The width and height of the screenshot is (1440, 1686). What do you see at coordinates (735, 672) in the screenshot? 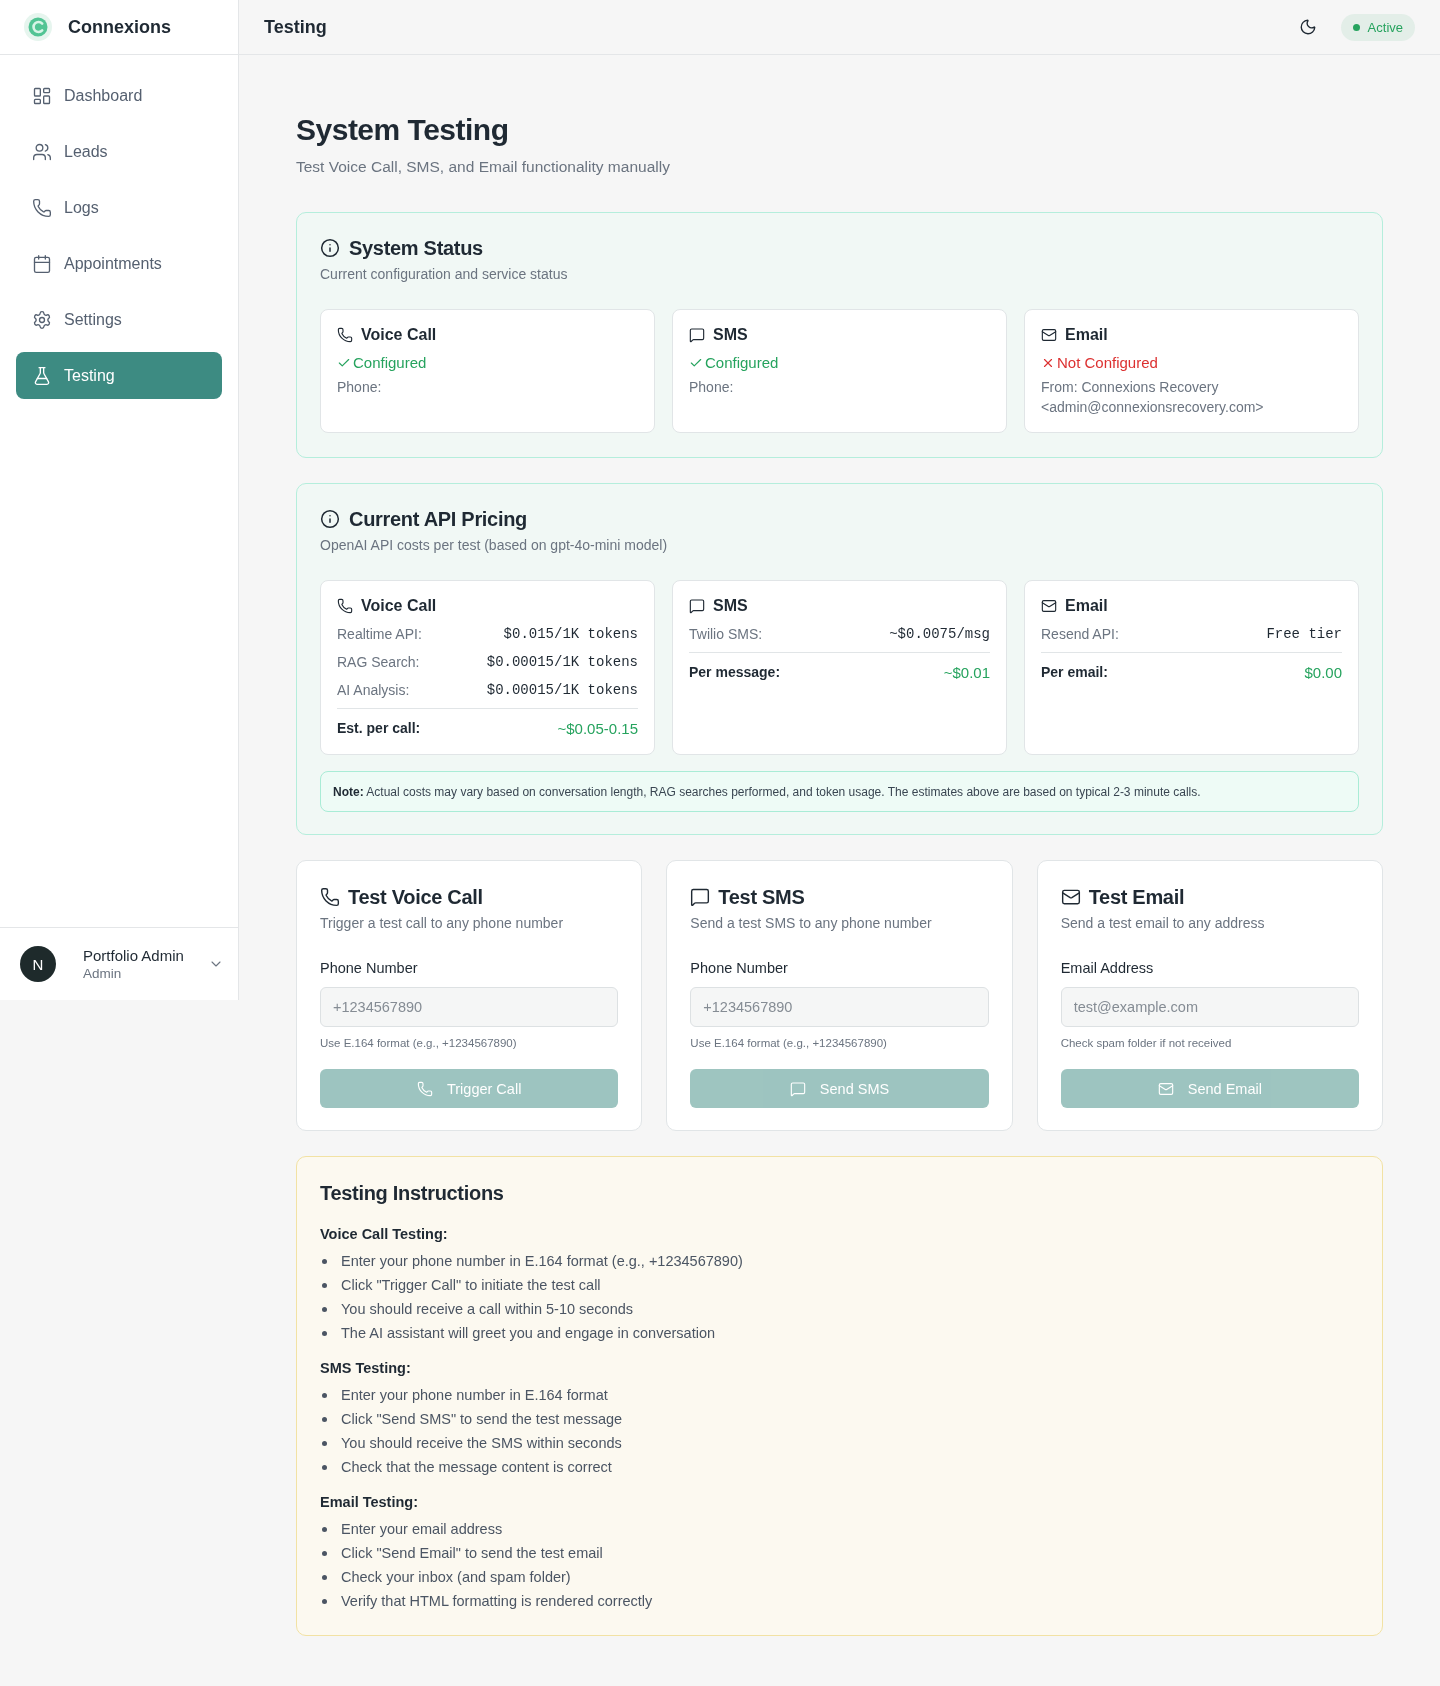
I see `total-label: Per message:` at bounding box center [735, 672].